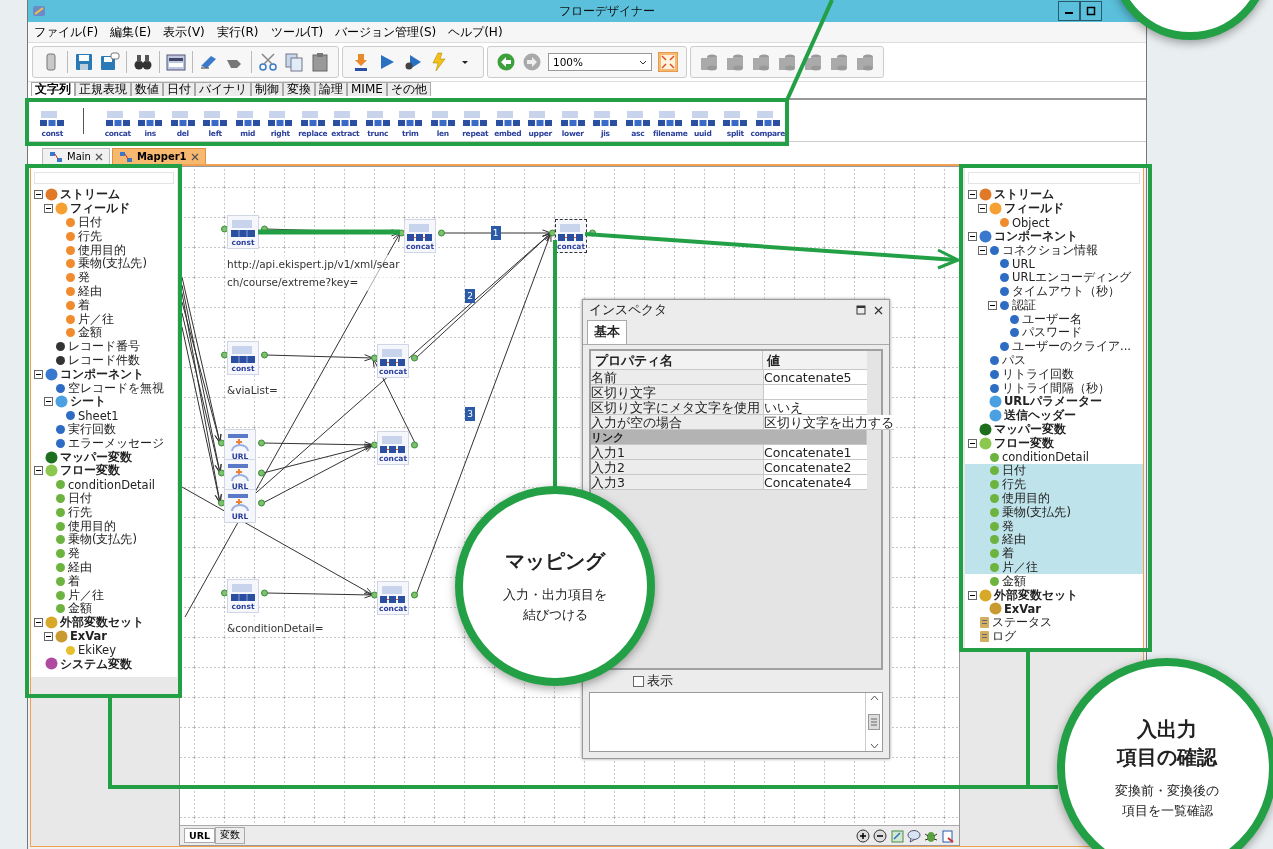  What do you see at coordinates (638, 681) in the screenshot?
I see `checkbox` at bounding box center [638, 681].